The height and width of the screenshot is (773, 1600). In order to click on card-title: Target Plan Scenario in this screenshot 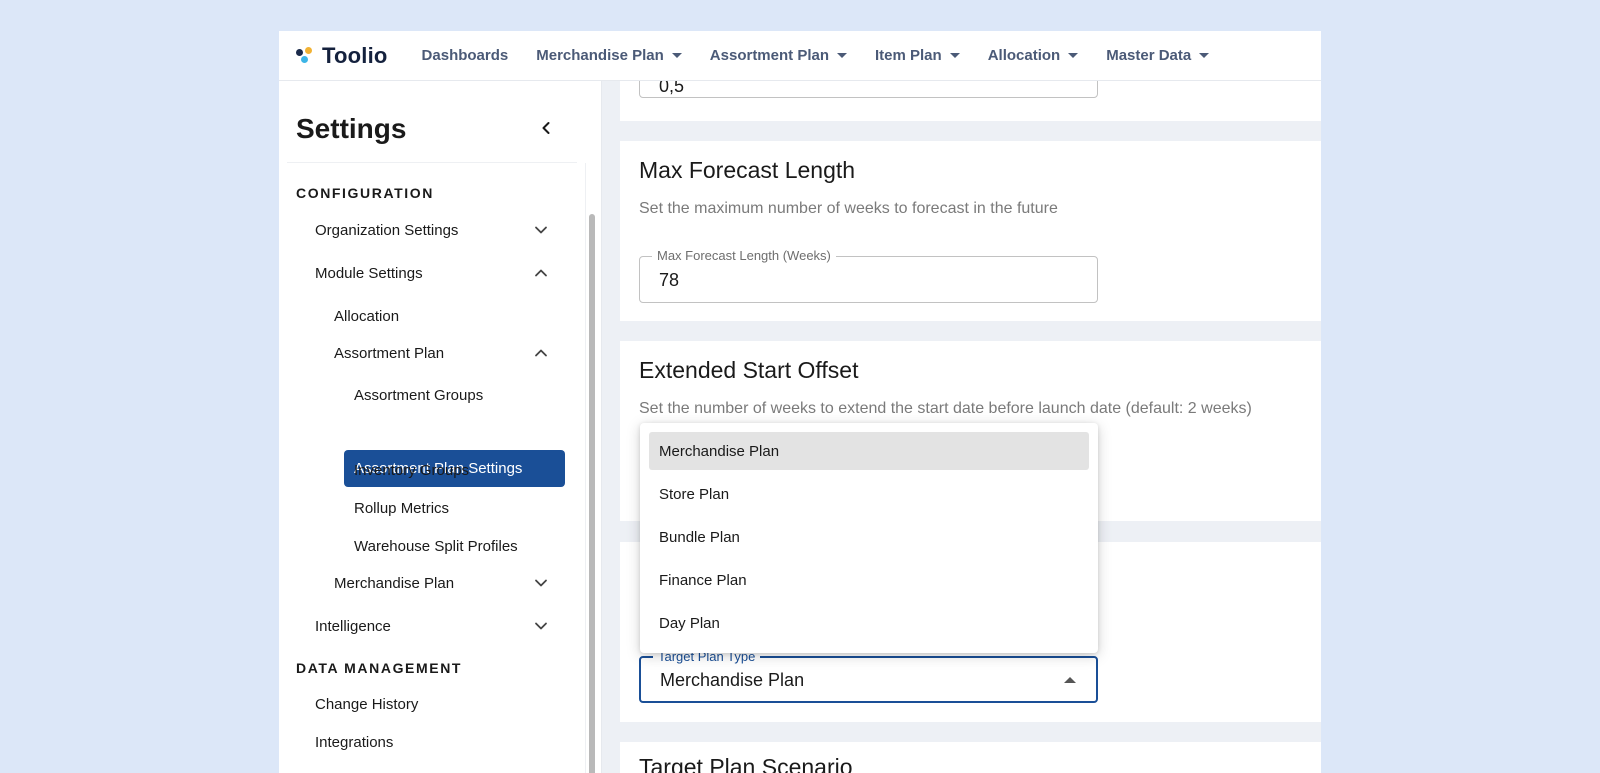, I will do `click(746, 763)`.